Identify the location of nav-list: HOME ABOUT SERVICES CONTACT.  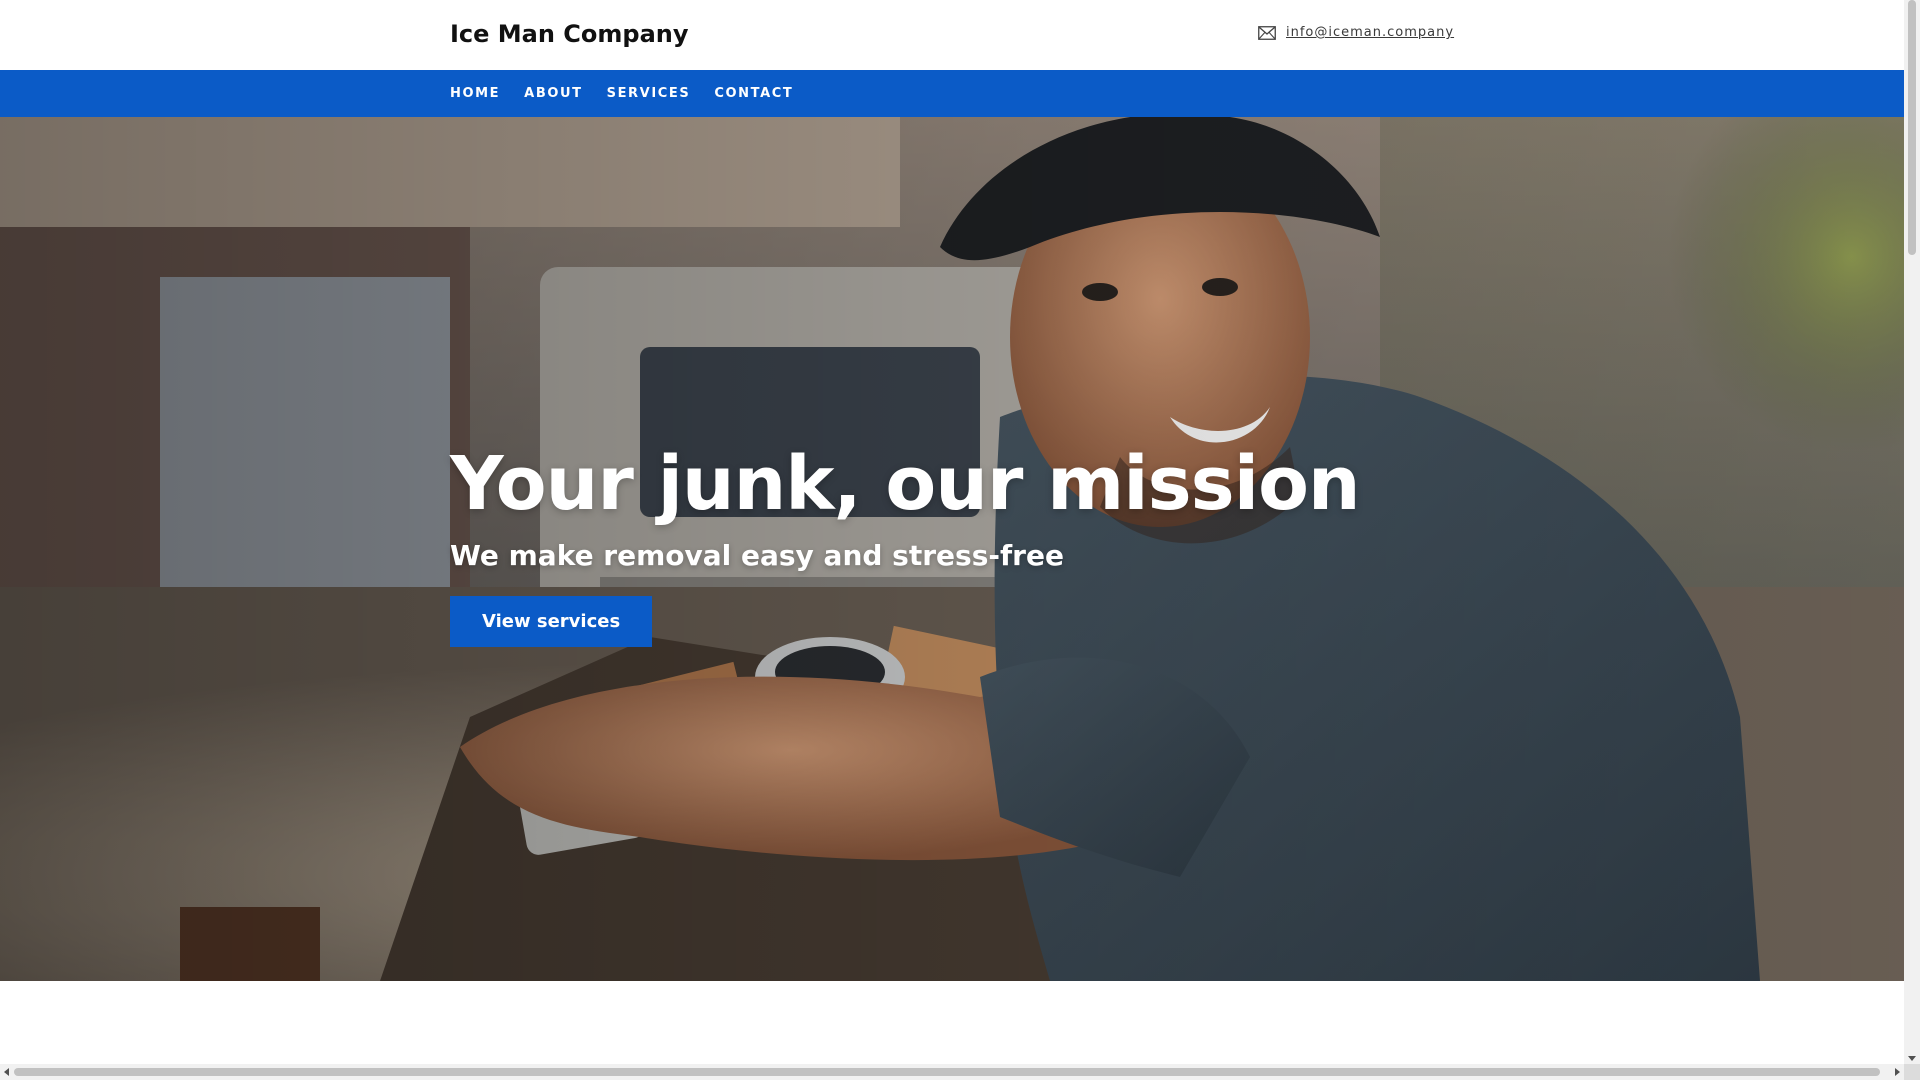
(621, 93).